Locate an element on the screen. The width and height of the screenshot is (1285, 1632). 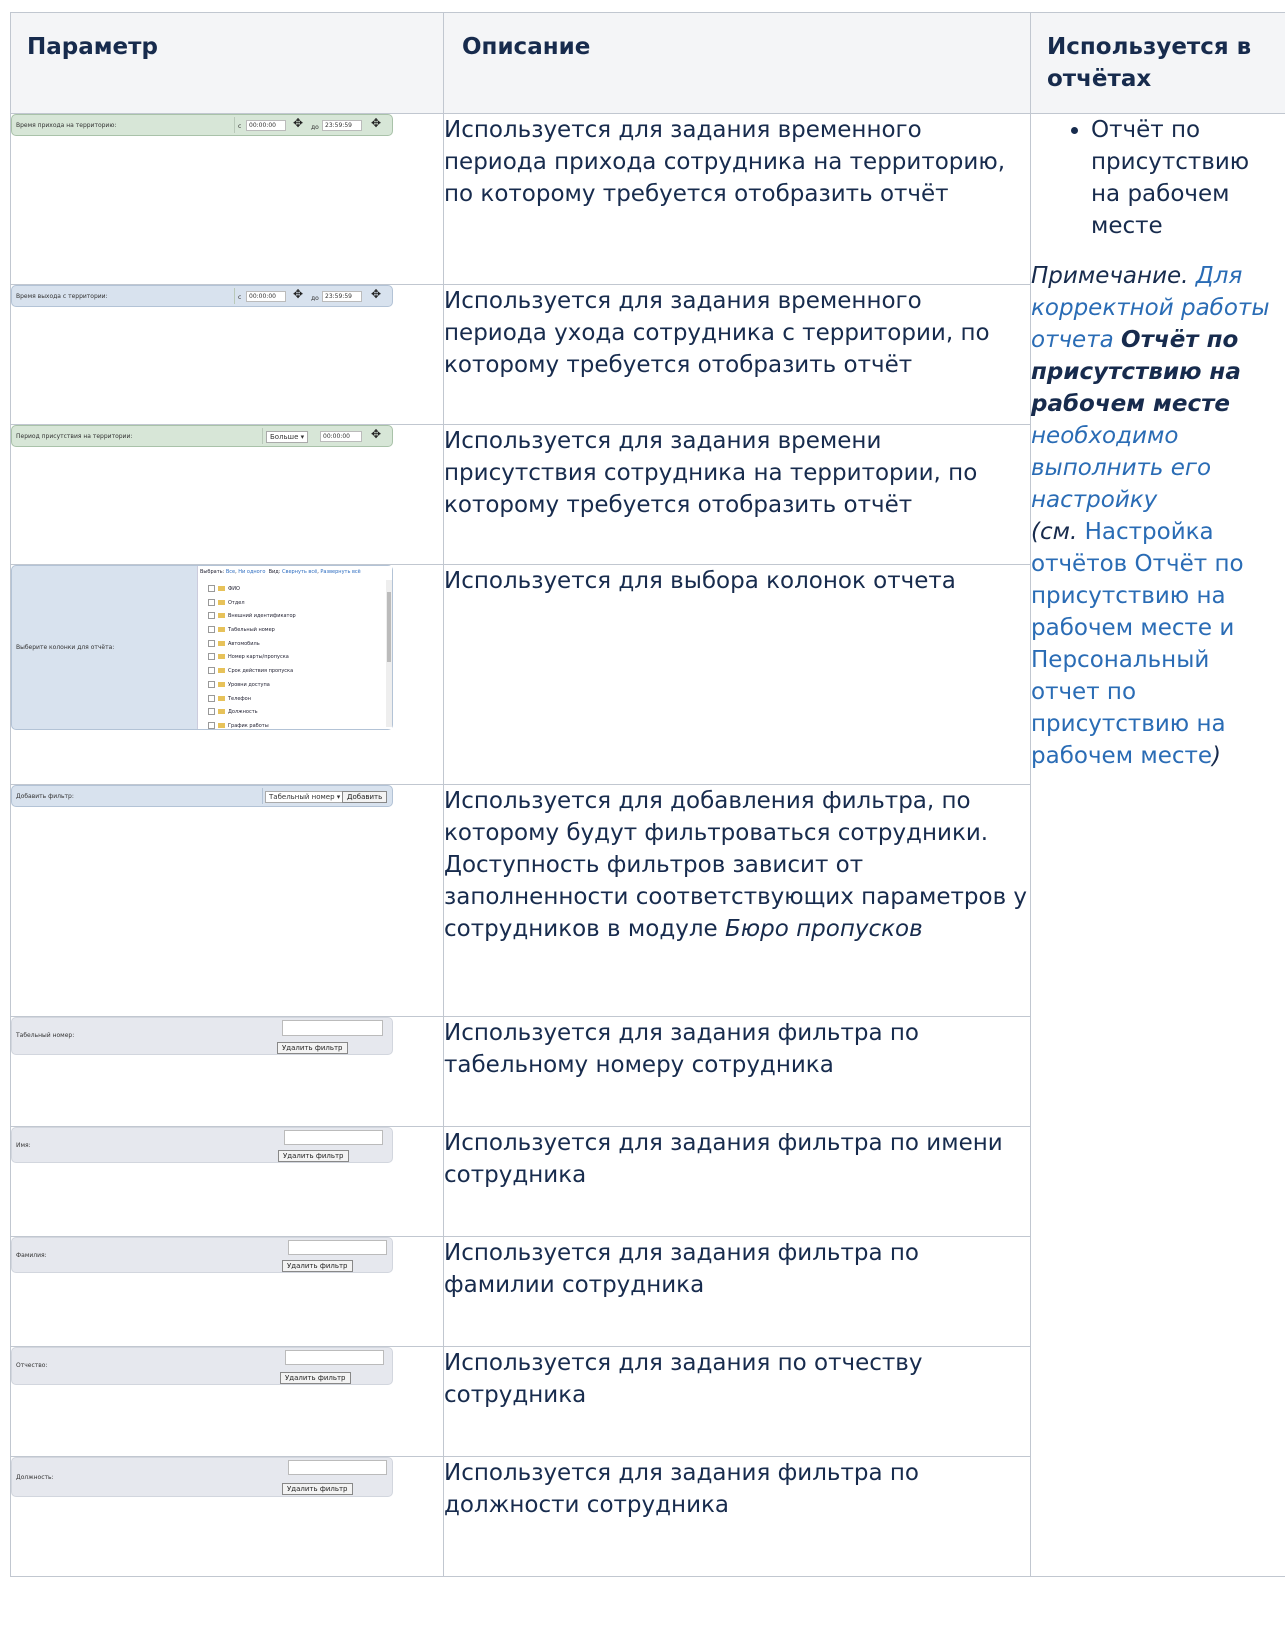
list-item: Автомобиль is located at coordinates (249, 645).